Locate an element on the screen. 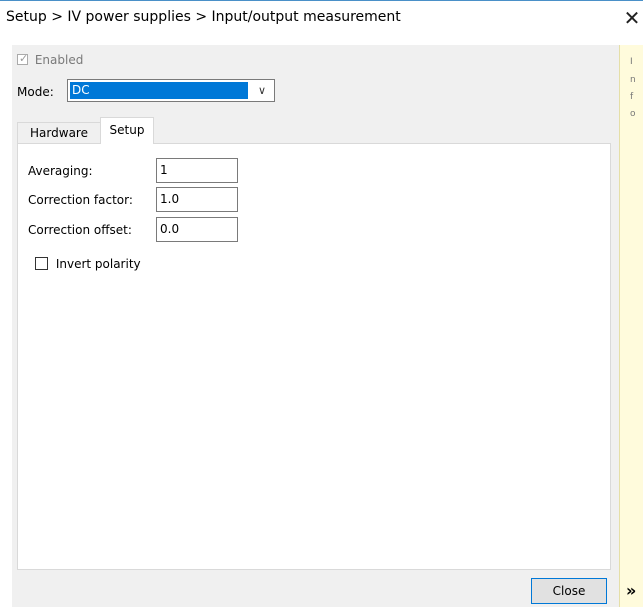 The image size is (643, 607). info-side-panel: I n f o » is located at coordinates (631, 326).